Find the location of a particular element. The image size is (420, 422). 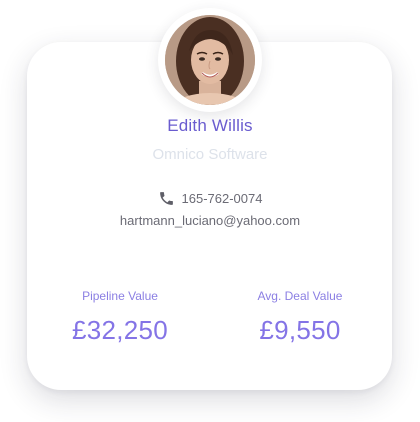

avatar is located at coordinates (210, 60).